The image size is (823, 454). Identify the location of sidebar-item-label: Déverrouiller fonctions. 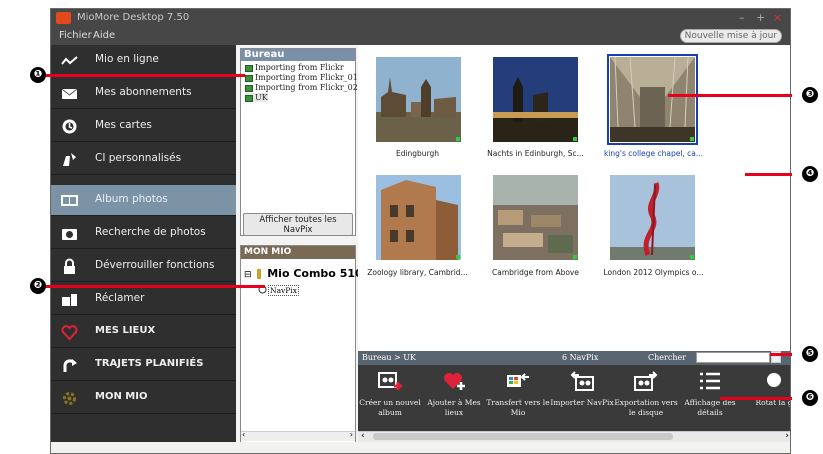
(155, 265).